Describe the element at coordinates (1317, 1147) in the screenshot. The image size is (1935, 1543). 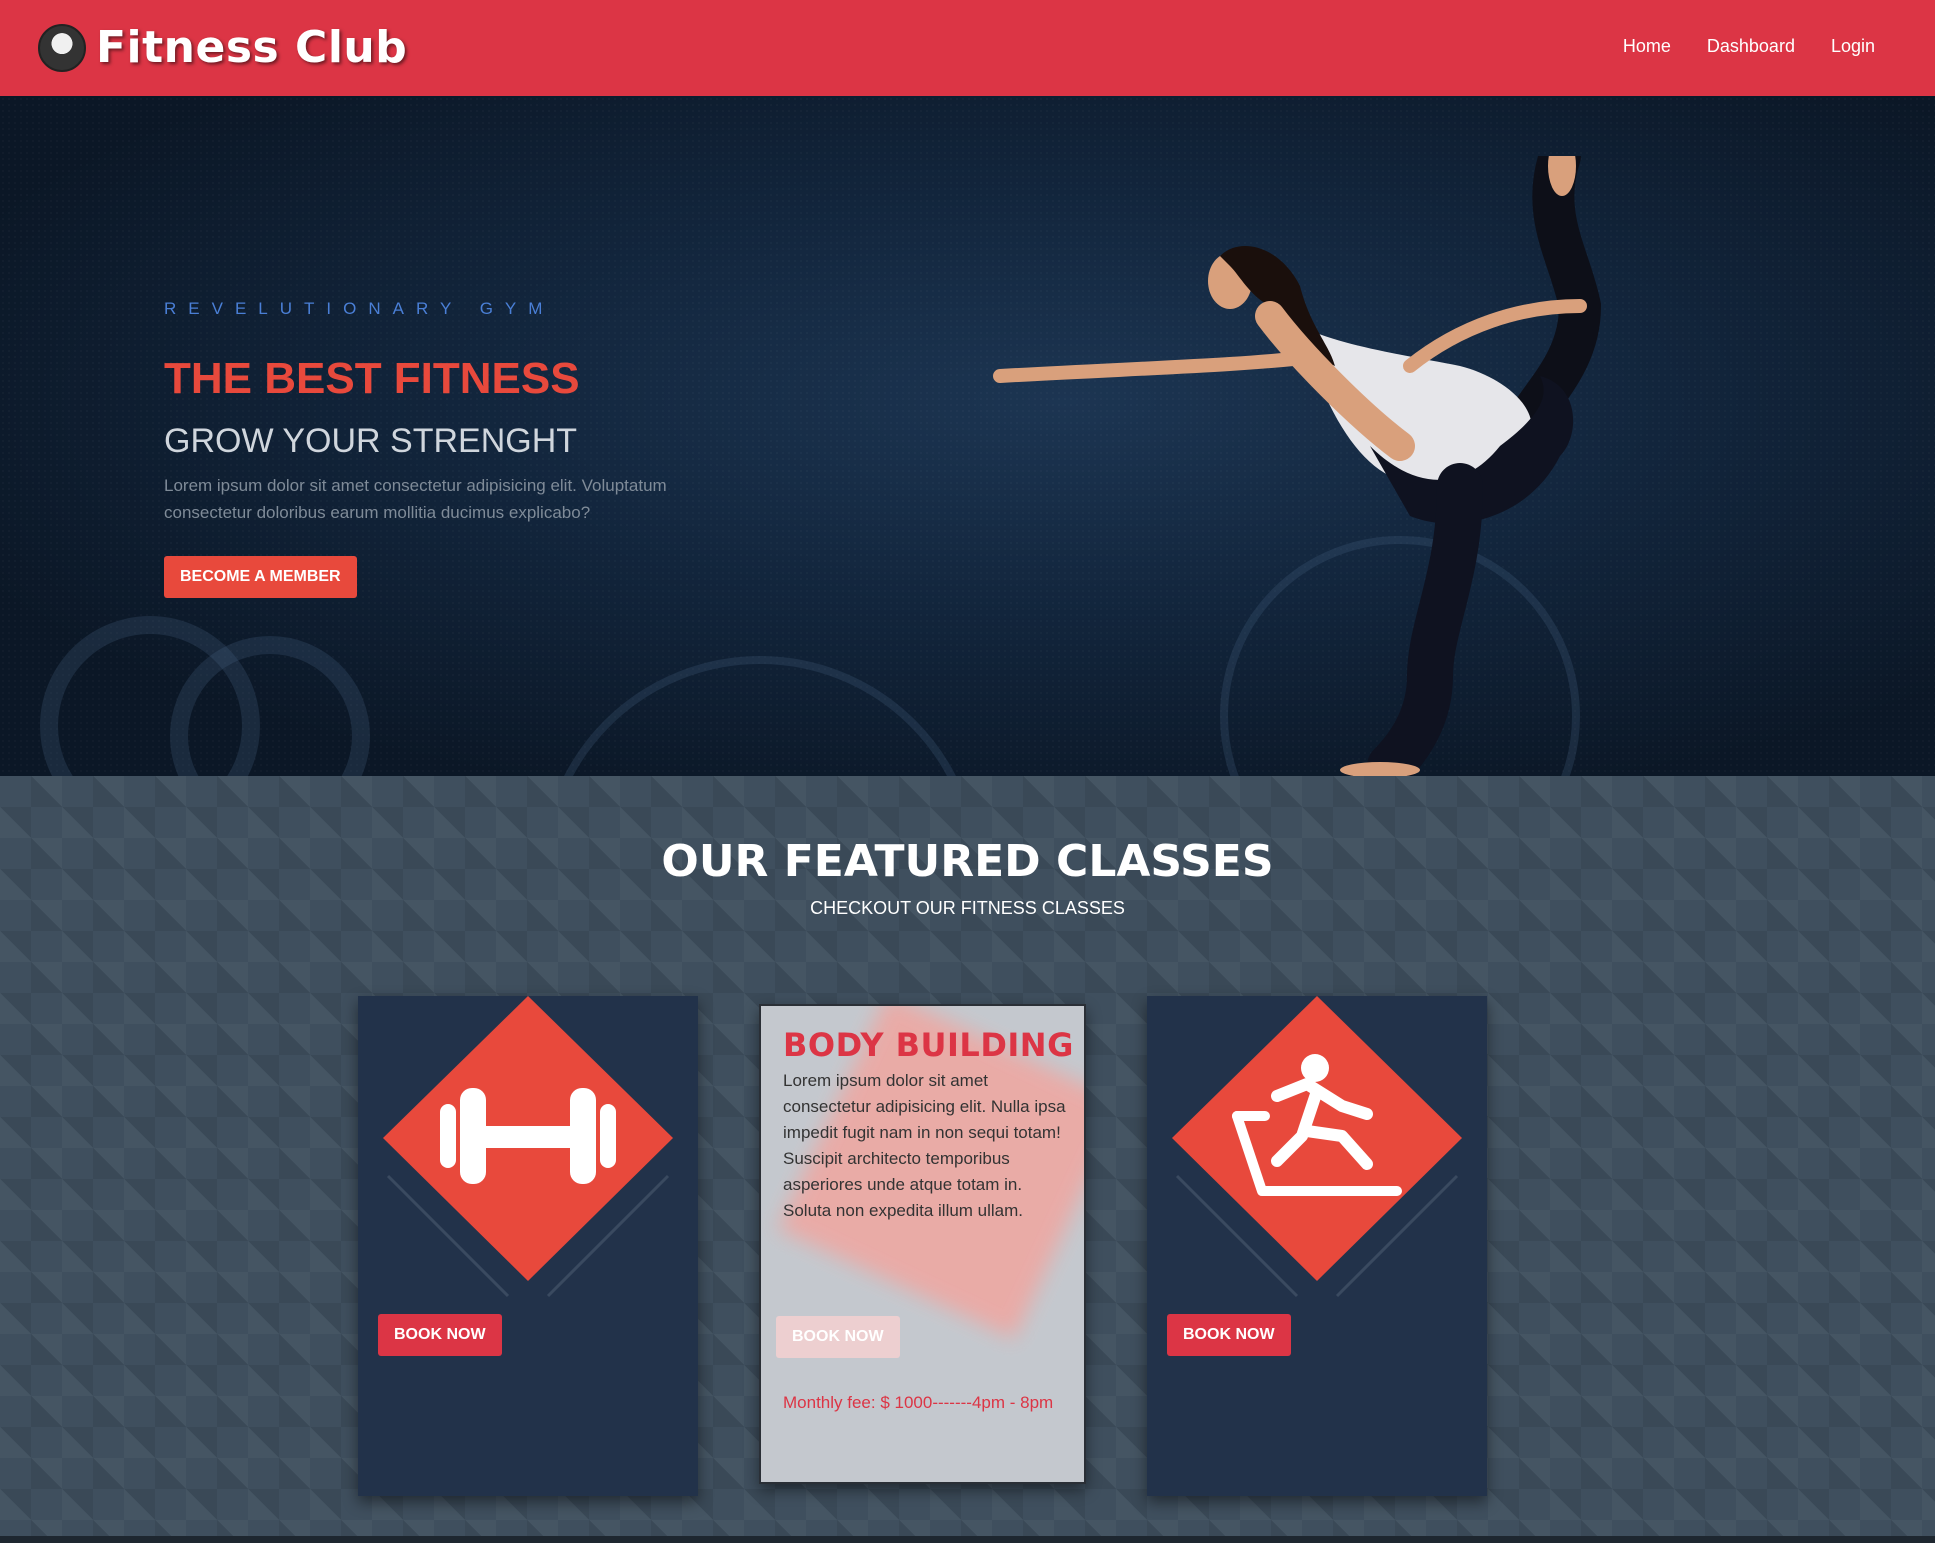
I see `treadmill-runner-icon` at that location.